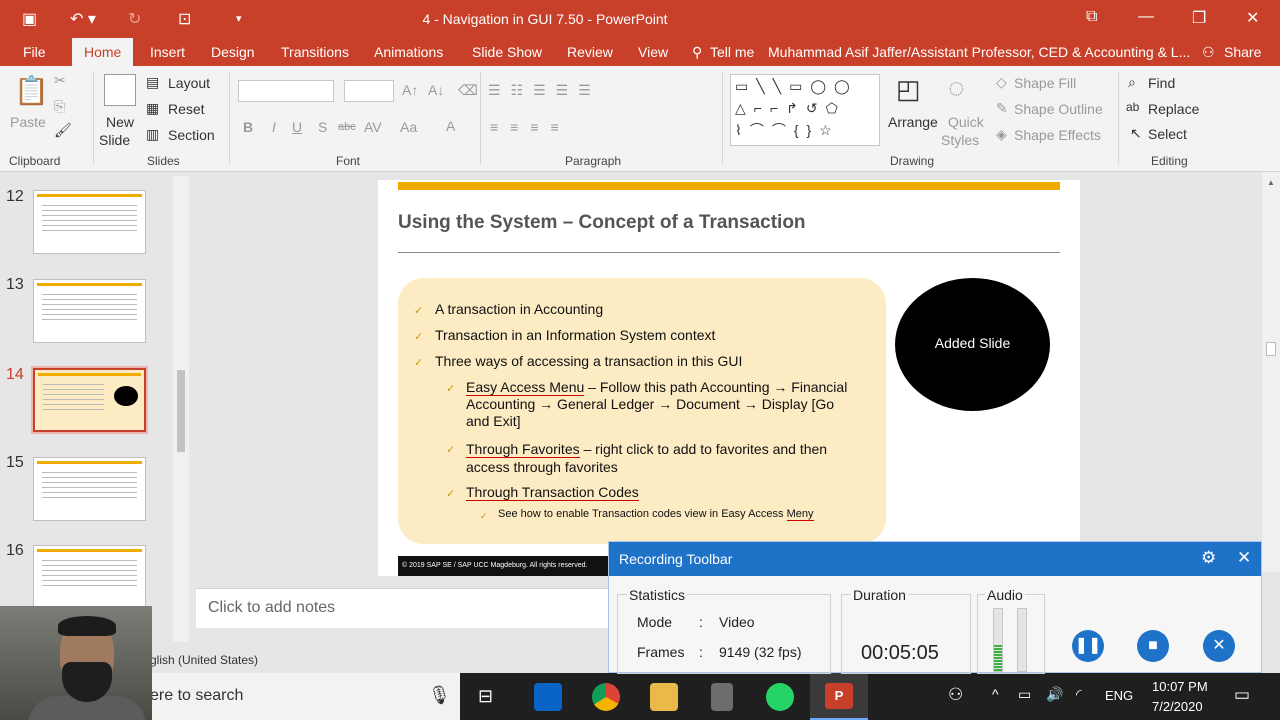  What do you see at coordinates (1057, 135) in the screenshot?
I see `shape-effects-button: Shape Effects` at bounding box center [1057, 135].